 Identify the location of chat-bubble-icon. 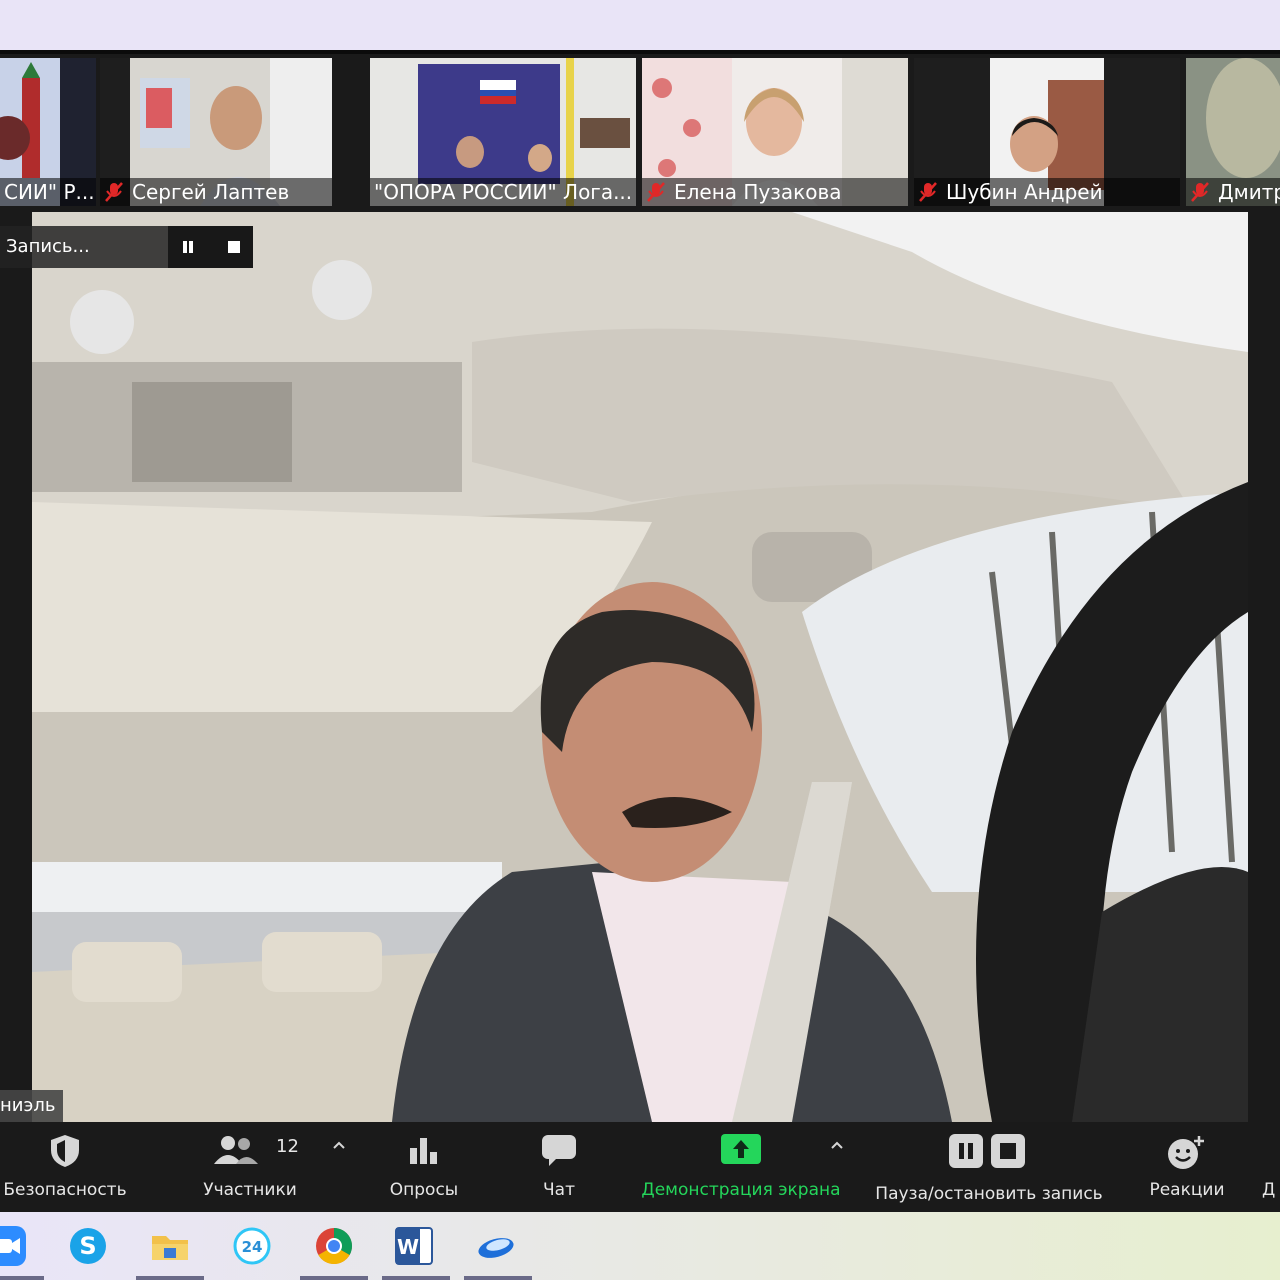
(559, 1150).